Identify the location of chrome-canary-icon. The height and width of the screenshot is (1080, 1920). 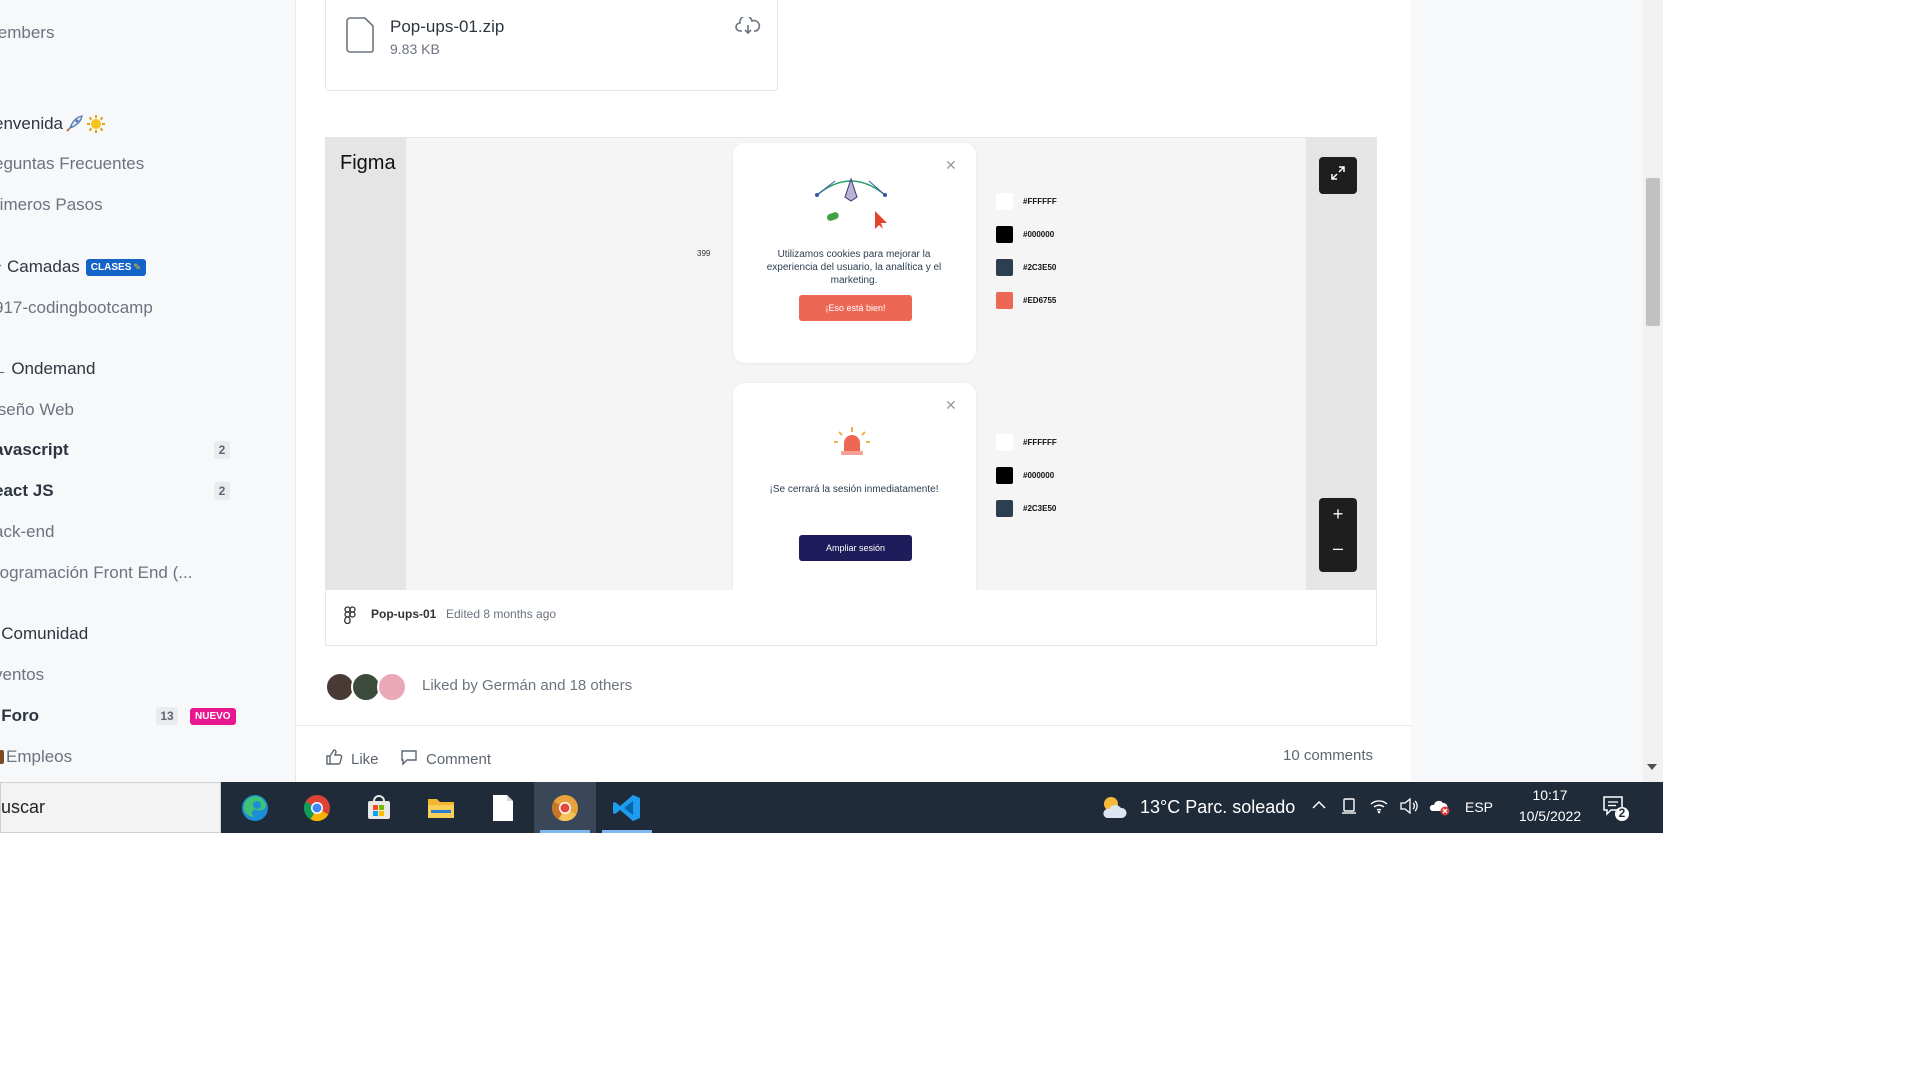
(565, 807).